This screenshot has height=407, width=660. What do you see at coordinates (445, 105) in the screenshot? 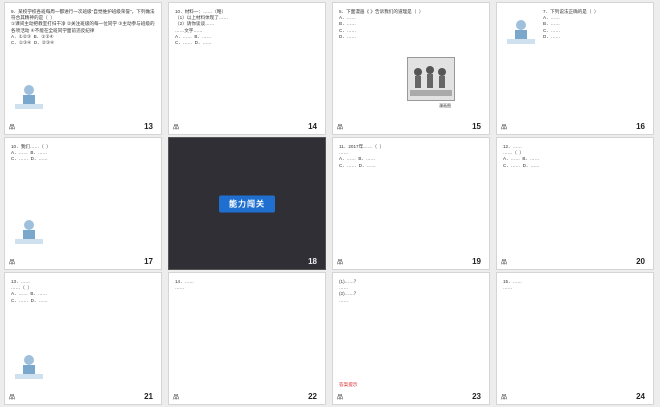
I see `cartoon-caption: 漫画图` at bounding box center [445, 105].